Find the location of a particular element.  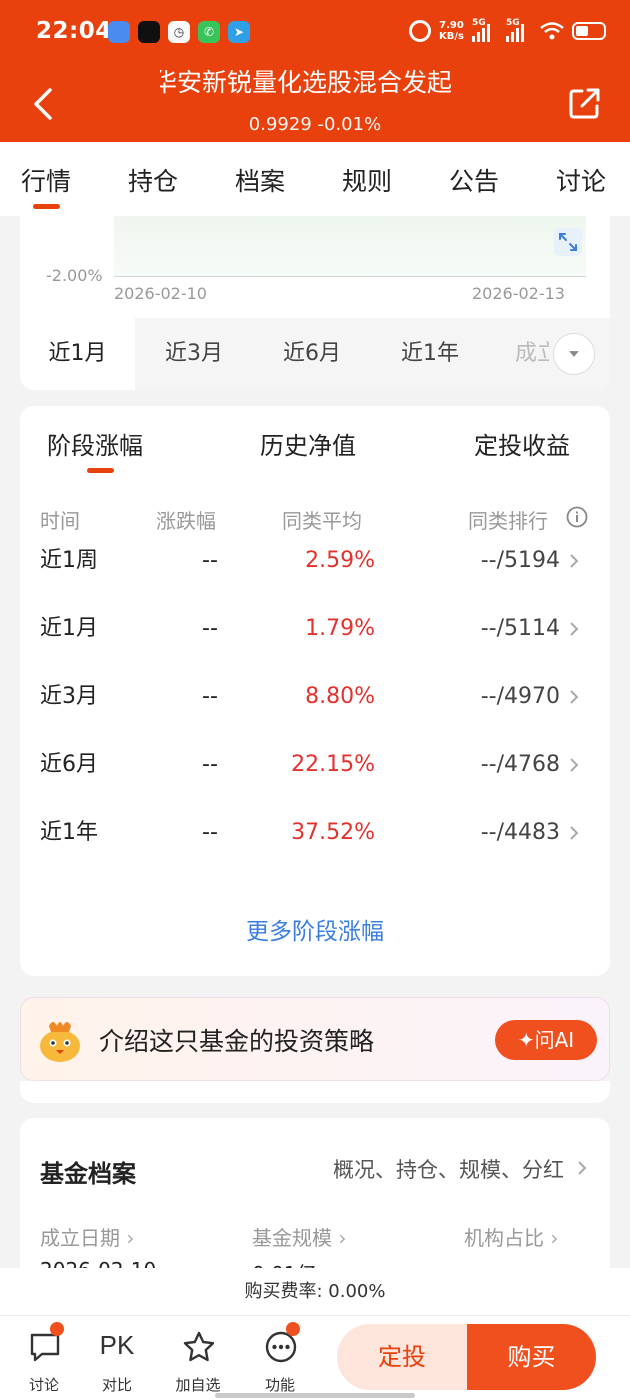

fund-nav-line: 0.9929 -0.01% is located at coordinates (315, 124).